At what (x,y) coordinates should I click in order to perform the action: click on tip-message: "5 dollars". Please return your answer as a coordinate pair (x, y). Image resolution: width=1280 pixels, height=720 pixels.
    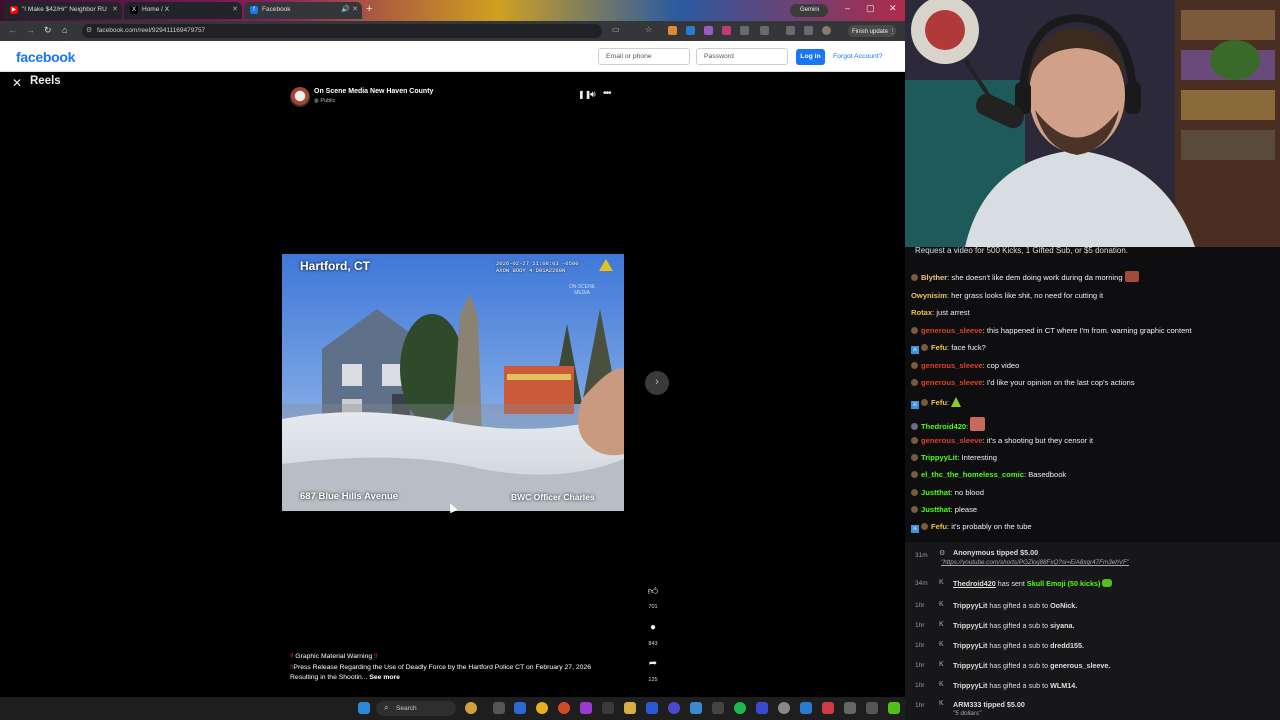
    Looking at the image, I should click on (967, 713).